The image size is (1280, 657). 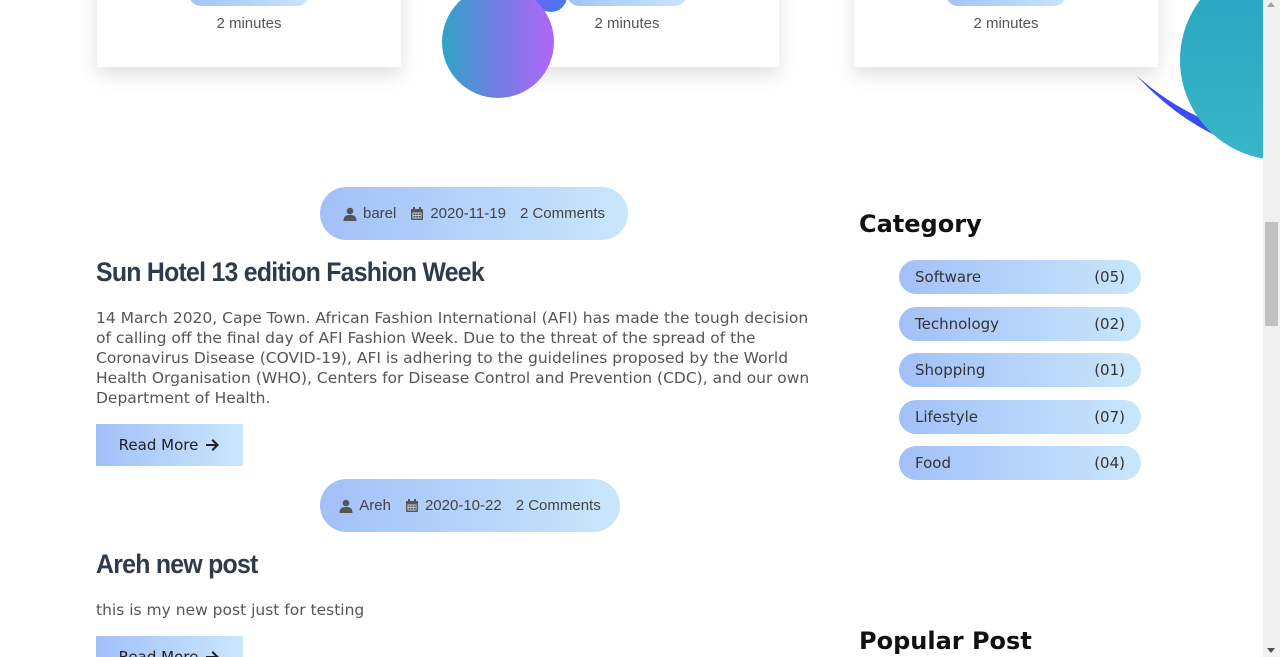 I want to click on category-count: (02), so click(x=1109, y=323).